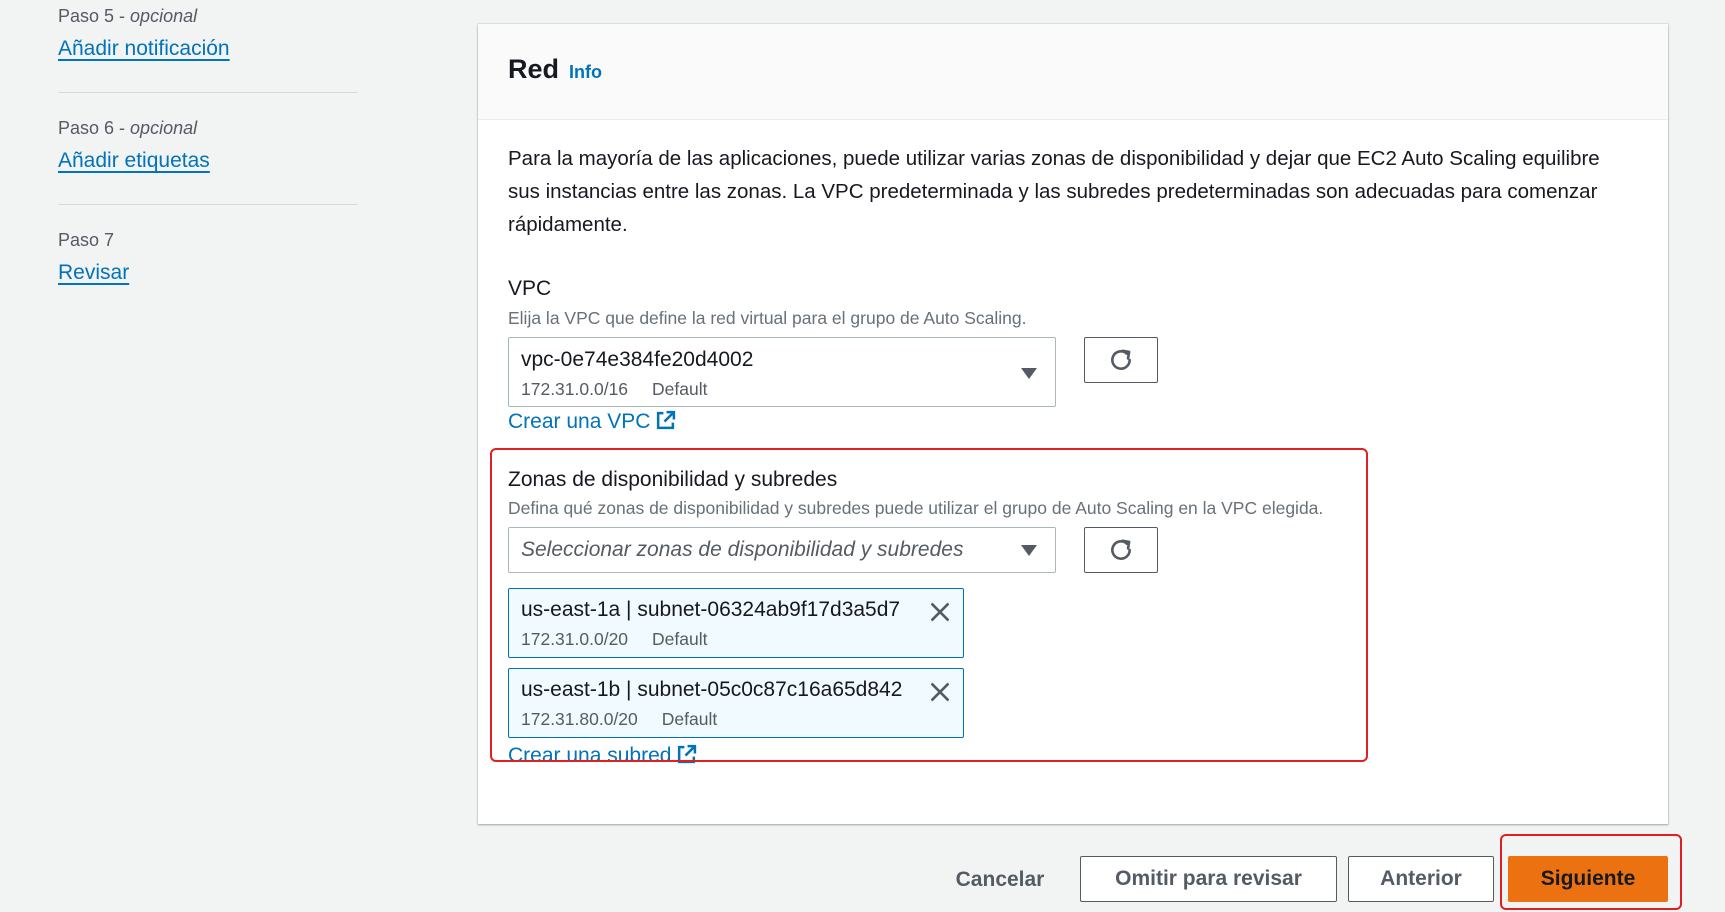 This screenshot has height=912, width=1725. Describe the element at coordinates (530, 288) in the screenshot. I see `vpc-label: VPC` at that location.